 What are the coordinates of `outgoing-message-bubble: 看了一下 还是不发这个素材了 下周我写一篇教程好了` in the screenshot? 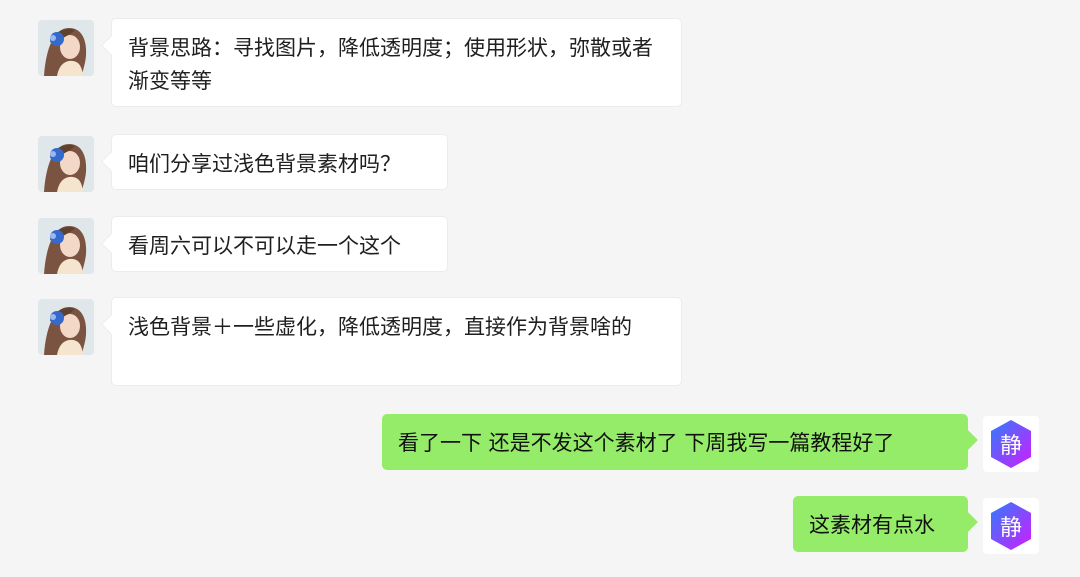 It's located at (675, 442).